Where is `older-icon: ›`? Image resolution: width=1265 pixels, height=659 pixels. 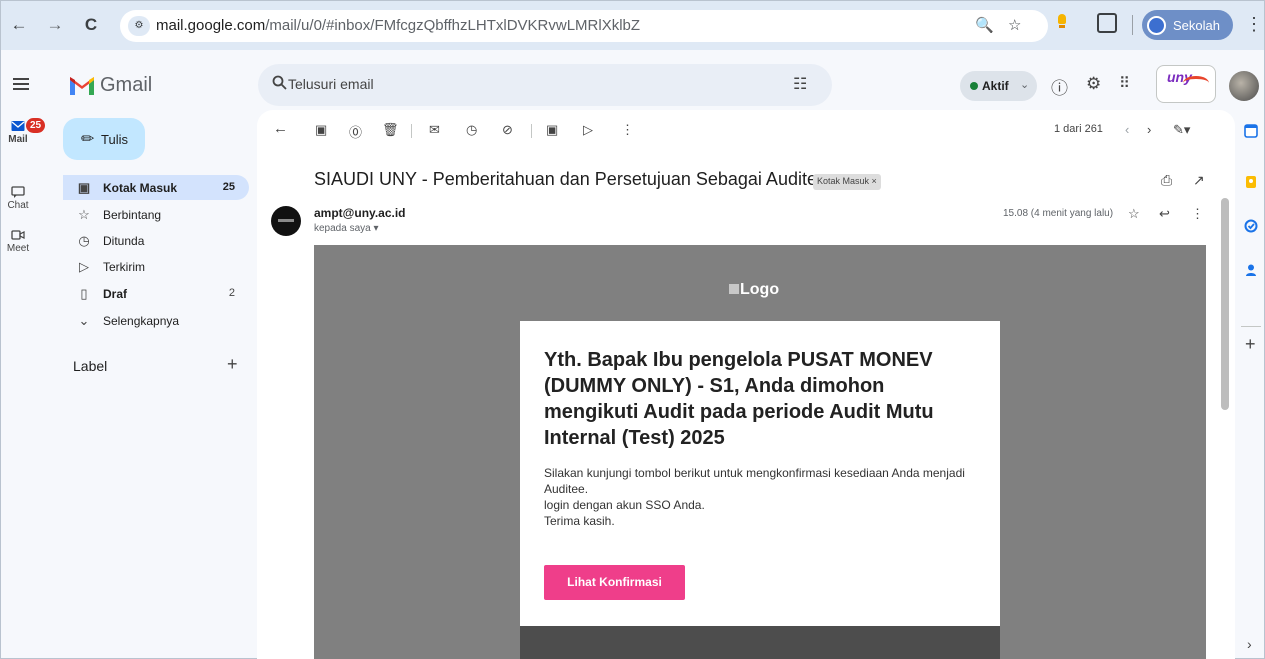
older-icon: › is located at coordinates (1149, 129).